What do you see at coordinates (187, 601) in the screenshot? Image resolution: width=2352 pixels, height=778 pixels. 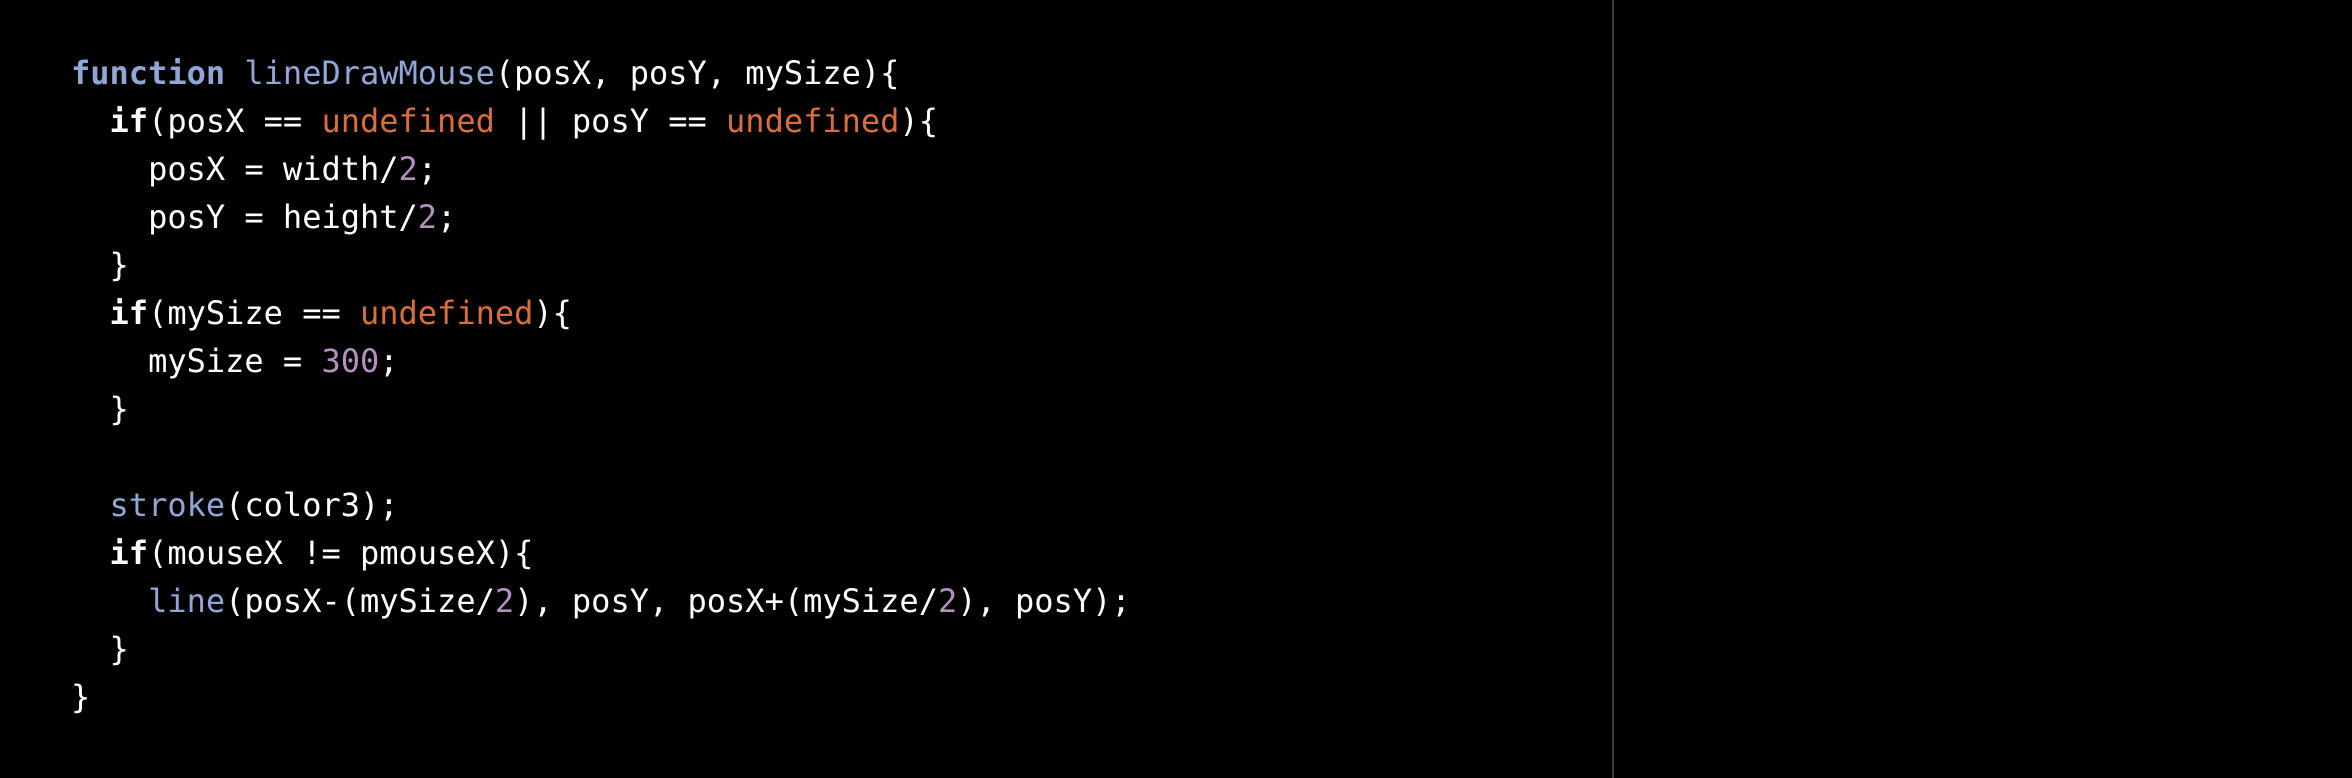 I see `code-token: line` at bounding box center [187, 601].